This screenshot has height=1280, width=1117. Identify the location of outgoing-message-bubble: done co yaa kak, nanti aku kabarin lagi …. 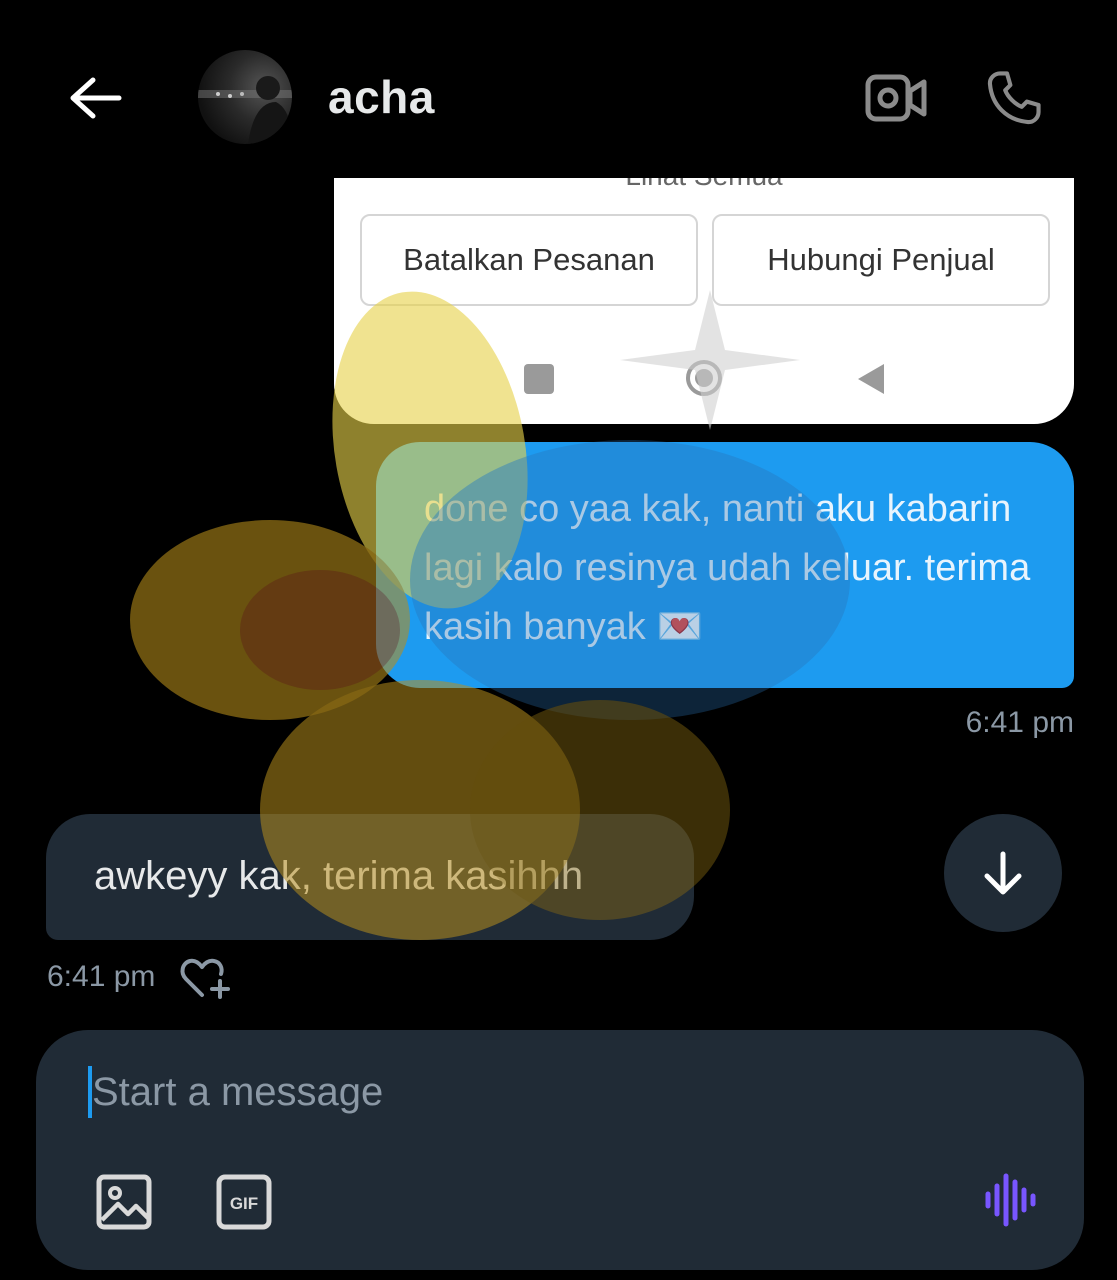
(725, 565).